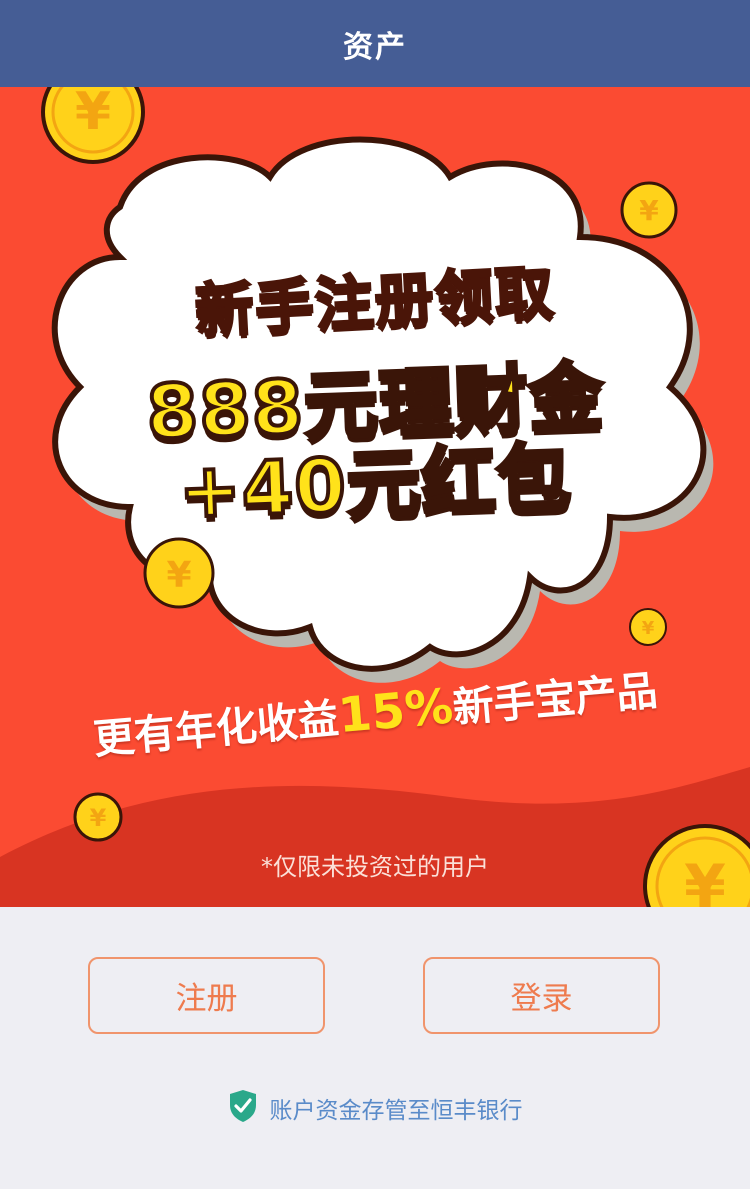 Image resolution: width=750 pixels, height=1189 pixels. What do you see at coordinates (395, 711) in the screenshot?
I see `yield-rate: 15%` at bounding box center [395, 711].